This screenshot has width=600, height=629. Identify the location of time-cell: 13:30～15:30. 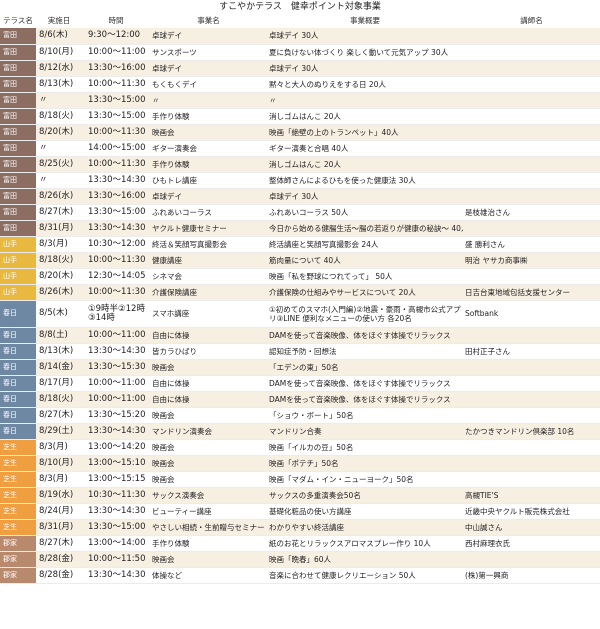
(116, 367).